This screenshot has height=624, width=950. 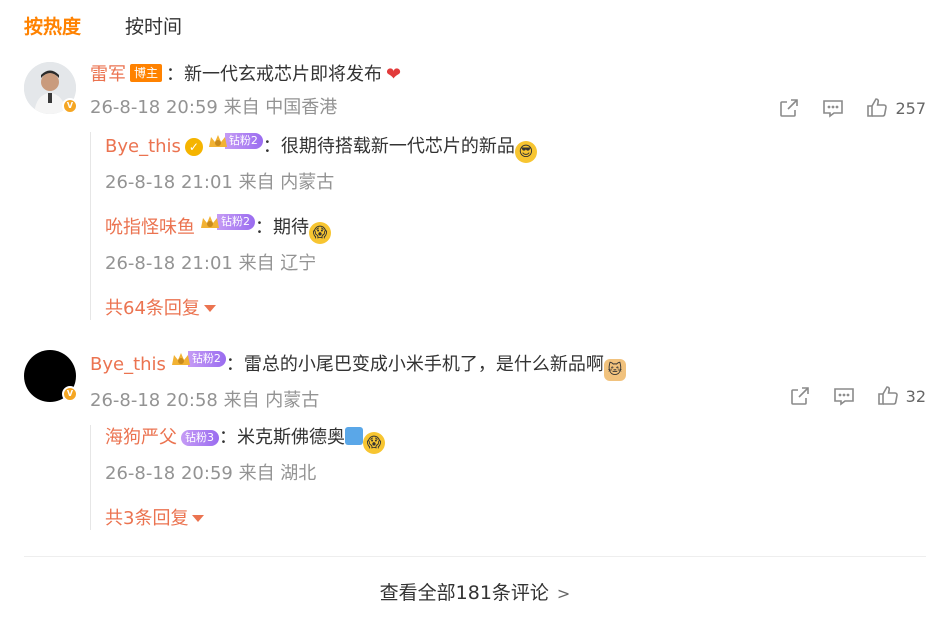 I want to click on tab-sort-time: 按时间, so click(x=153, y=25).